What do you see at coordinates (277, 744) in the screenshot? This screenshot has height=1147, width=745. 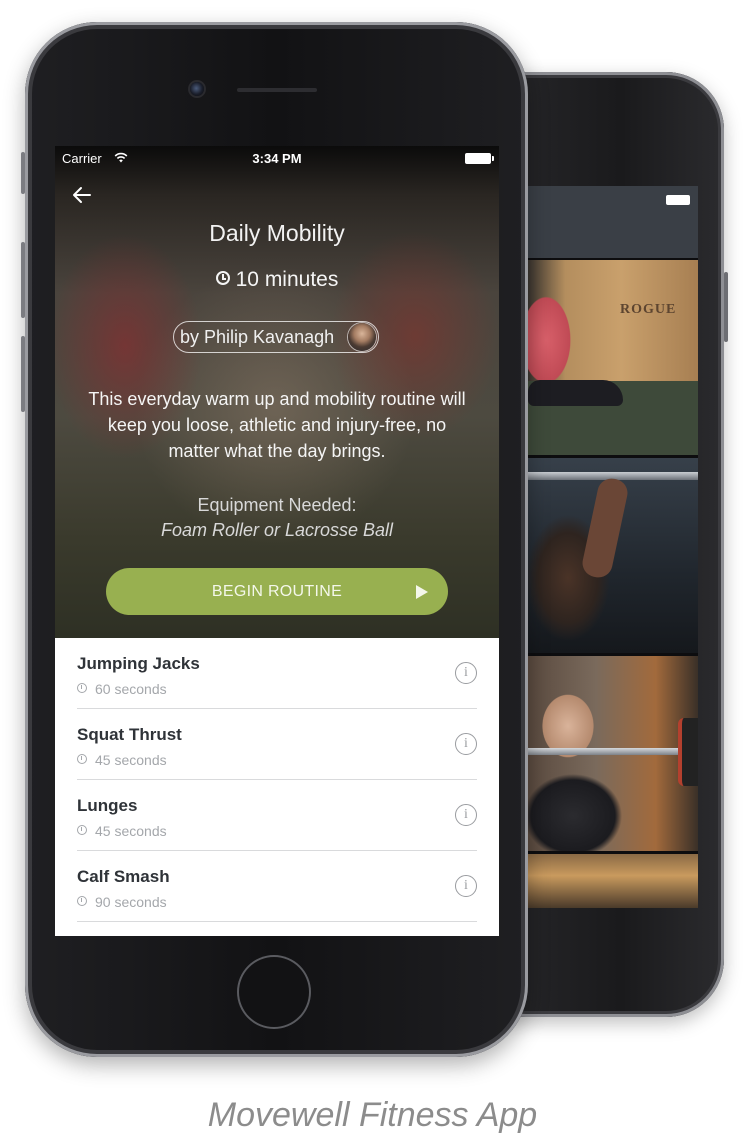 I see `list-item: Squat Thrust 45 seconds i` at bounding box center [277, 744].